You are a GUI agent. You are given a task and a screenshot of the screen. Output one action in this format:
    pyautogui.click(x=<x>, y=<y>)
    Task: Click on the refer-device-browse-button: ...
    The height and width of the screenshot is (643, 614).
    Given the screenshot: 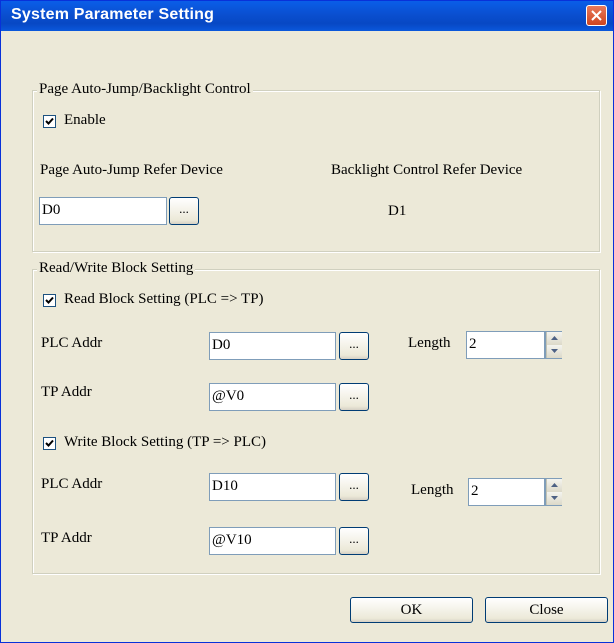 What is the action you would take?
    pyautogui.click(x=184, y=211)
    